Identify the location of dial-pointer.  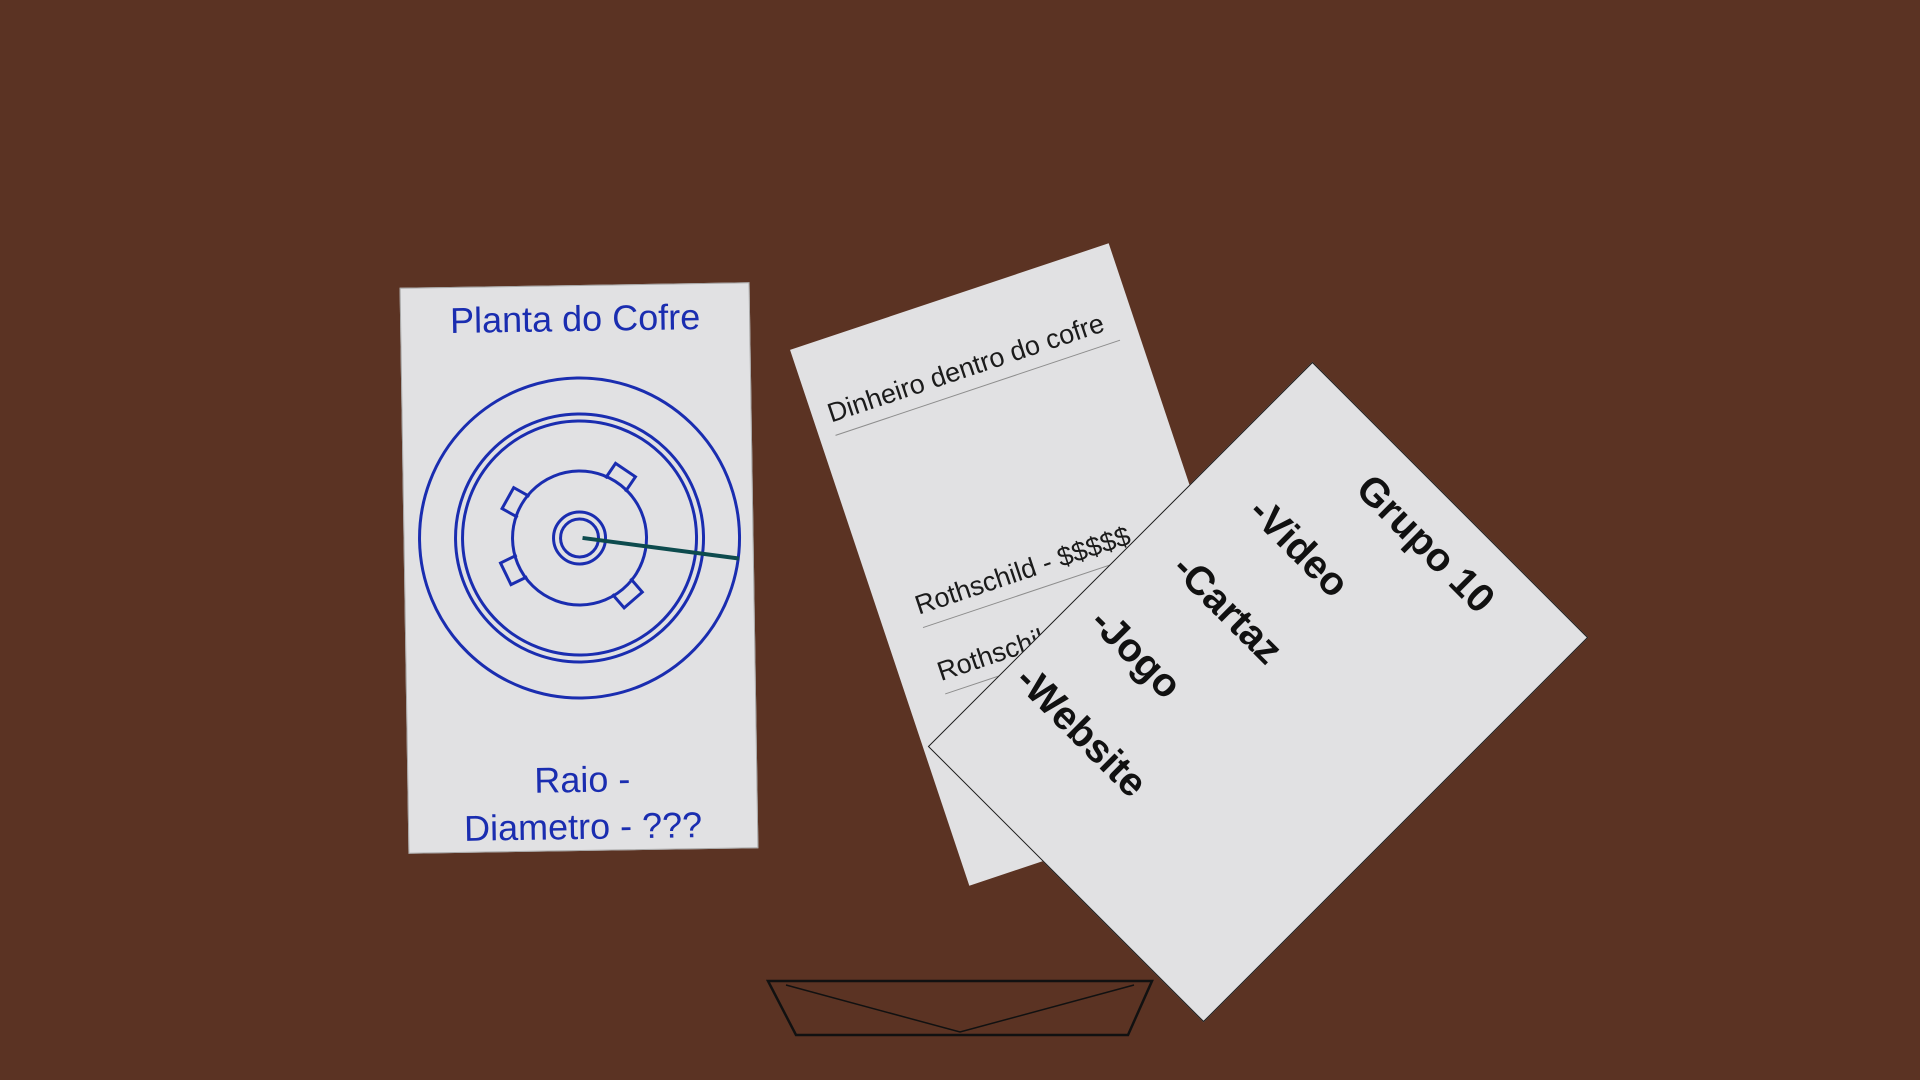
(661, 548).